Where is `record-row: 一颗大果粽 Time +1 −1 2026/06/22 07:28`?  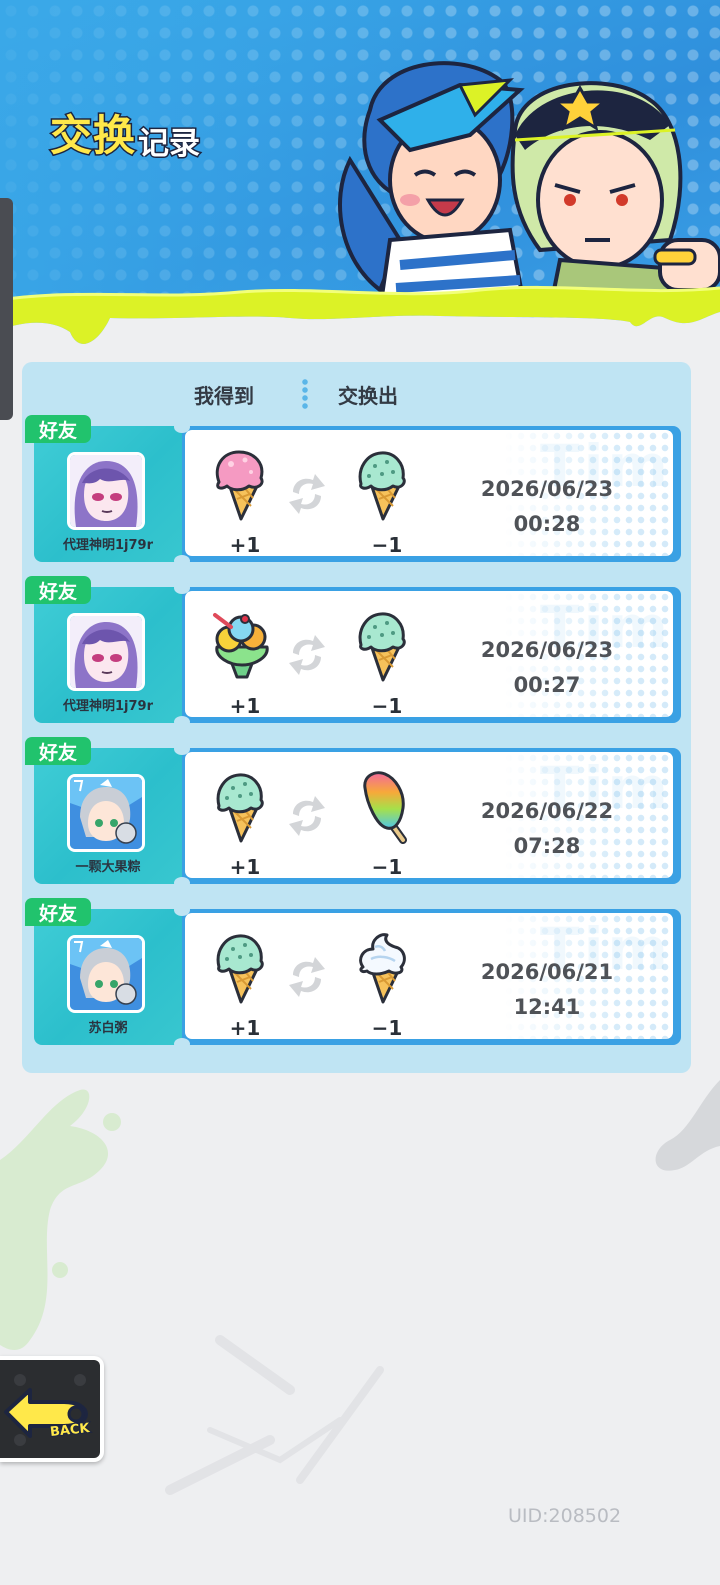
record-row: 一颗大果粽 Time +1 −1 2026/06/22 07:28 is located at coordinates (353, 813).